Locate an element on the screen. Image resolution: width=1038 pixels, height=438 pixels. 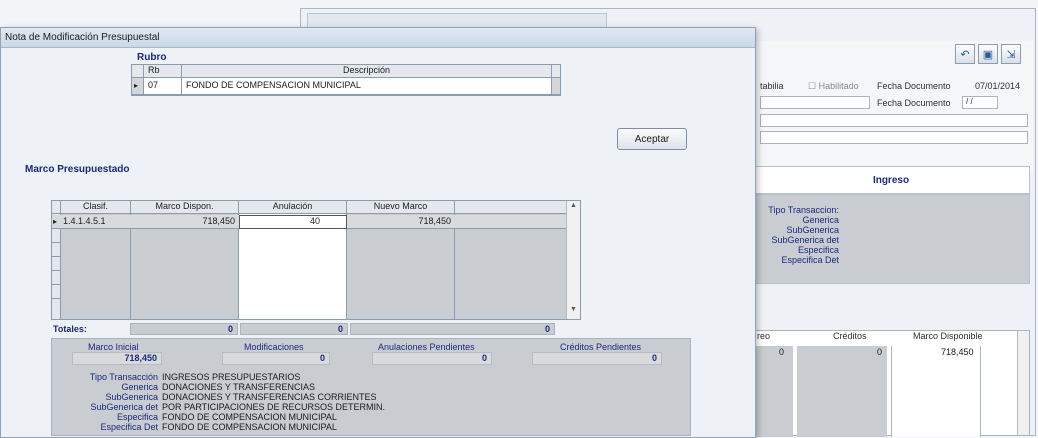
rubro-header: Rb Descripción is located at coordinates (346, 71).